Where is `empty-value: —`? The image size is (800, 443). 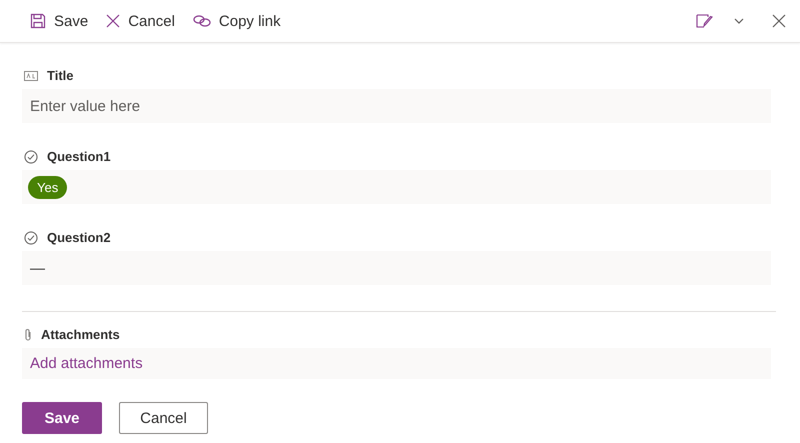
empty-value: — is located at coordinates (37, 268).